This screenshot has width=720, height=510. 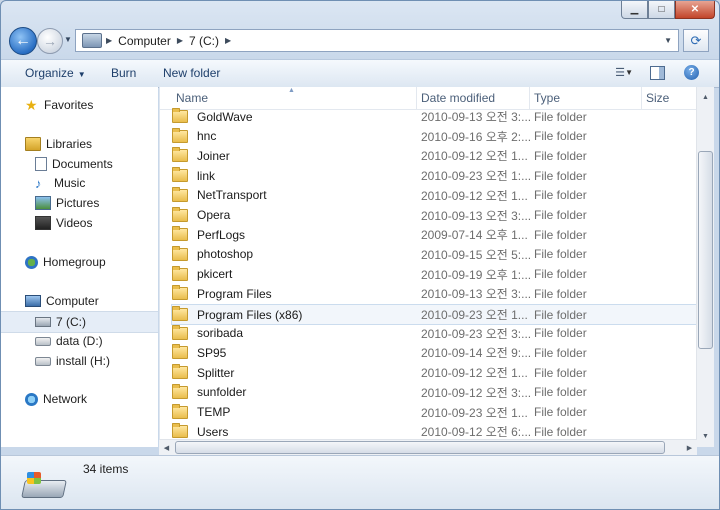 What do you see at coordinates (221, 234) in the screenshot?
I see `file-name: PerfLogs` at bounding box center [221, 234].